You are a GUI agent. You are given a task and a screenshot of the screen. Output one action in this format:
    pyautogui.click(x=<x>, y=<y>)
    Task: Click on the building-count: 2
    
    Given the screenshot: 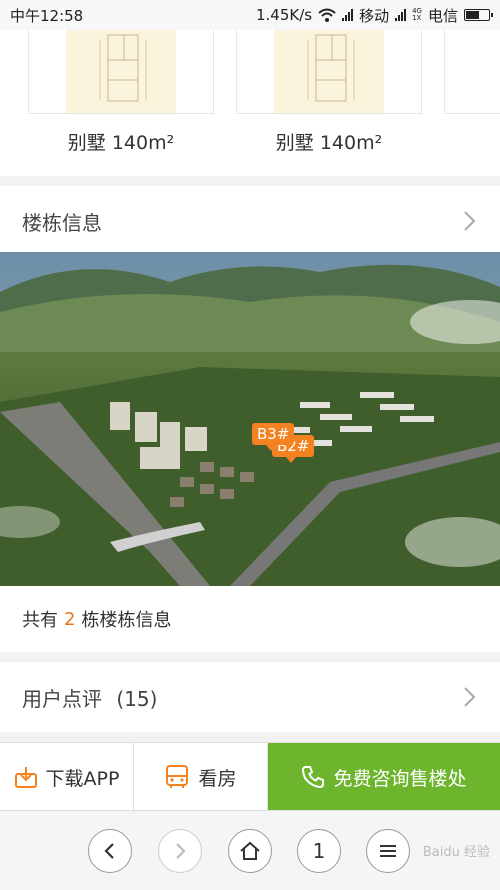 What is the action you would take?
    pyautogui.click(x=70, y=619)
    